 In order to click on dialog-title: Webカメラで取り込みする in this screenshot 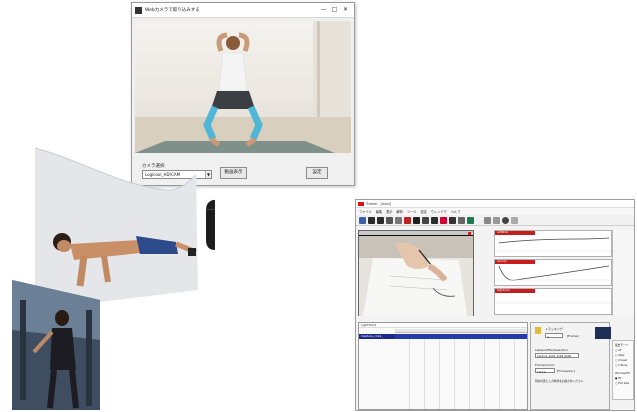, I will do `click(172, 10)`.